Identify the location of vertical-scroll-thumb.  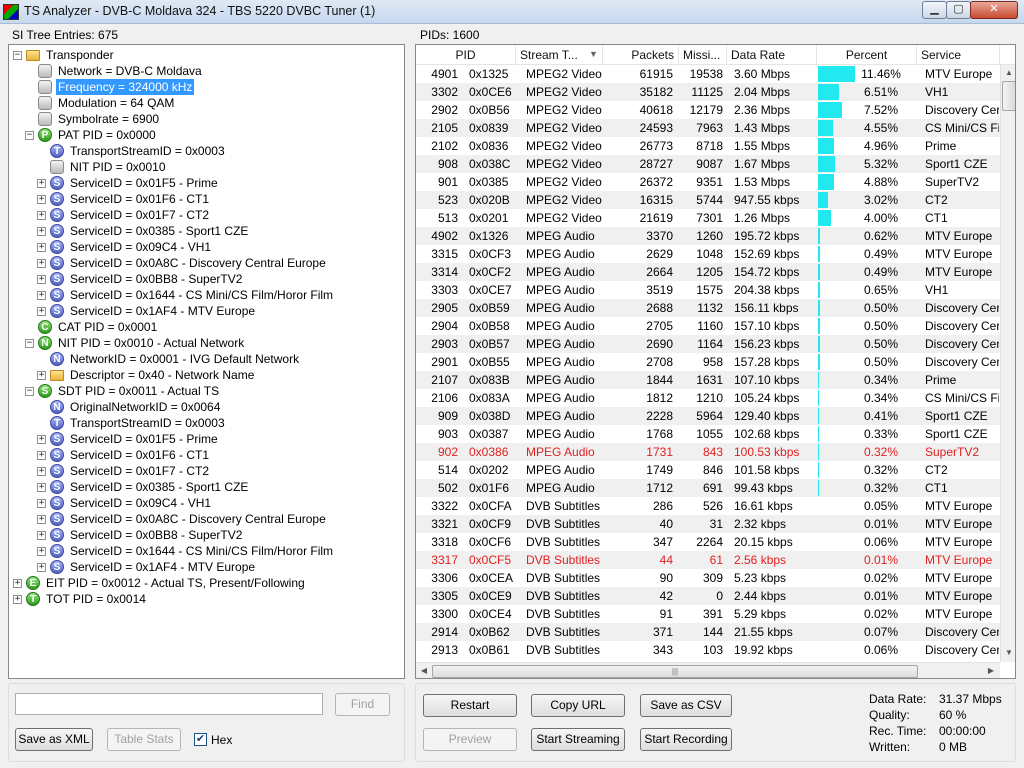
(1008, 96).